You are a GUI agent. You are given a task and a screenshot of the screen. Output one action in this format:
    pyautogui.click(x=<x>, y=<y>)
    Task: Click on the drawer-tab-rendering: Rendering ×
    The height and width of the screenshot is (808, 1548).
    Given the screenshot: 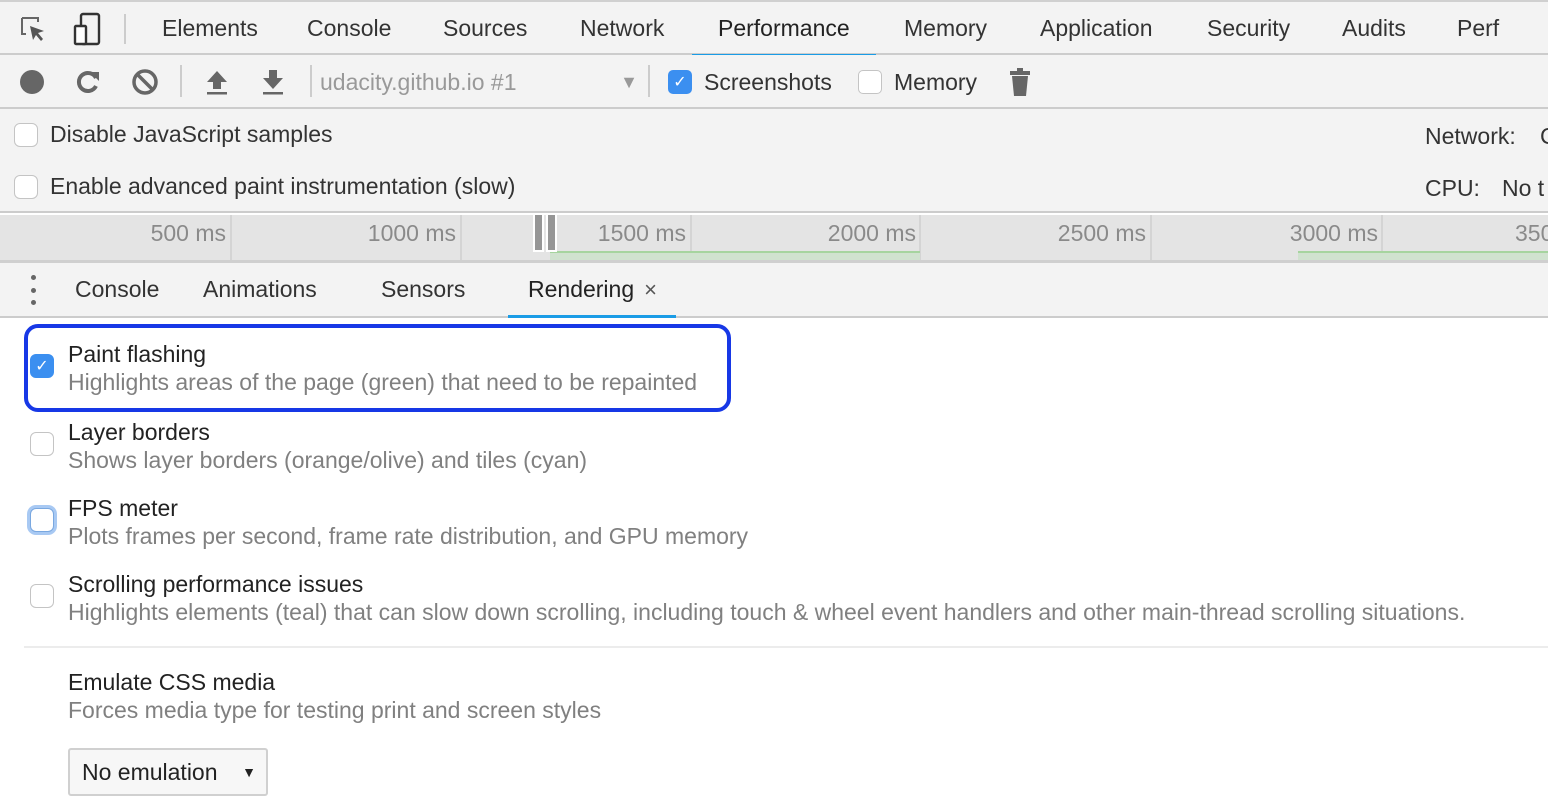 What is the action you would take?
    pyautogui.click(x=592, y=289)
    